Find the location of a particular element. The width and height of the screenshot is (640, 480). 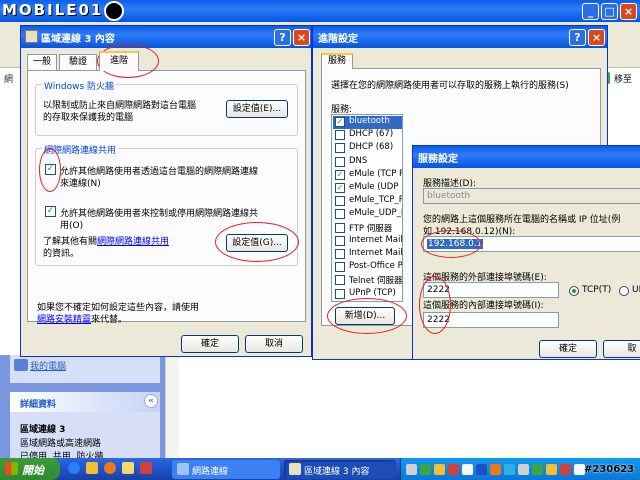

go-button-label: 移至 is located at coordinates (623, 78).